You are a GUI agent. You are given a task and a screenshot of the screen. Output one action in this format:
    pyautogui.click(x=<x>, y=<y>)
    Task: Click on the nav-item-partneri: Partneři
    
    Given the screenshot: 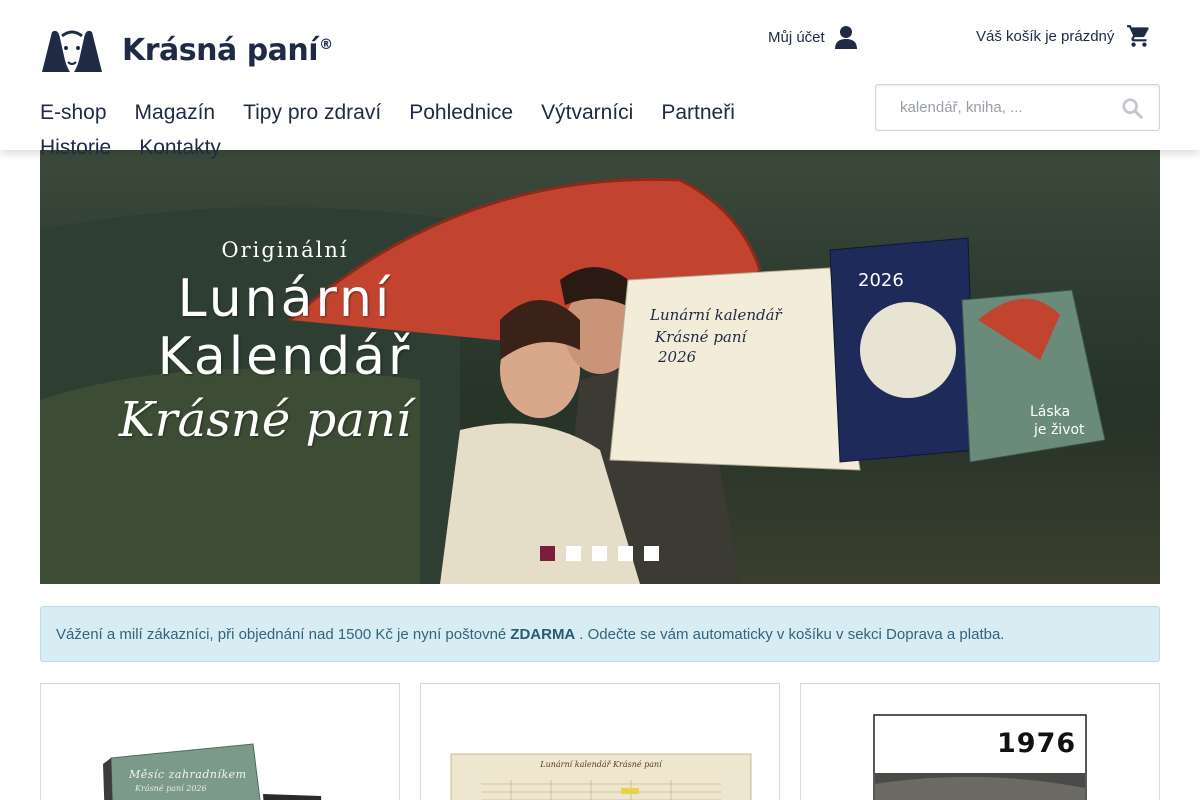 What is the action you would take?
    pyautogui.click(x=698, y=112)
    